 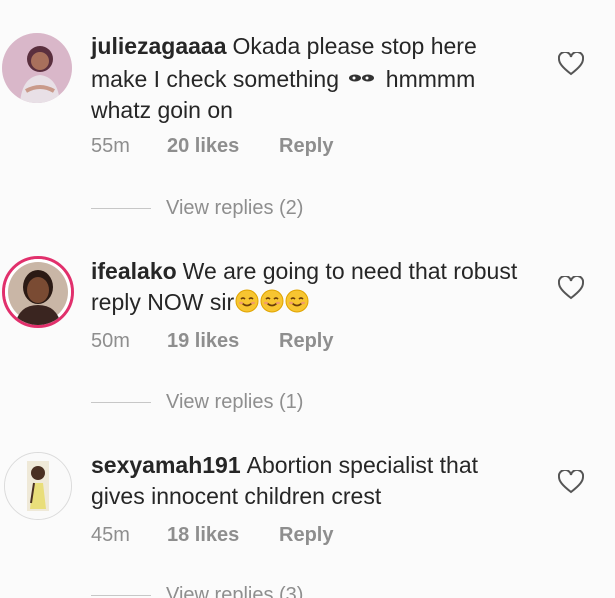 What do you see at coordinates (362, 72) in the screenshot?
I see `eyes-emoji-icon` at bounding box center [362, 72].